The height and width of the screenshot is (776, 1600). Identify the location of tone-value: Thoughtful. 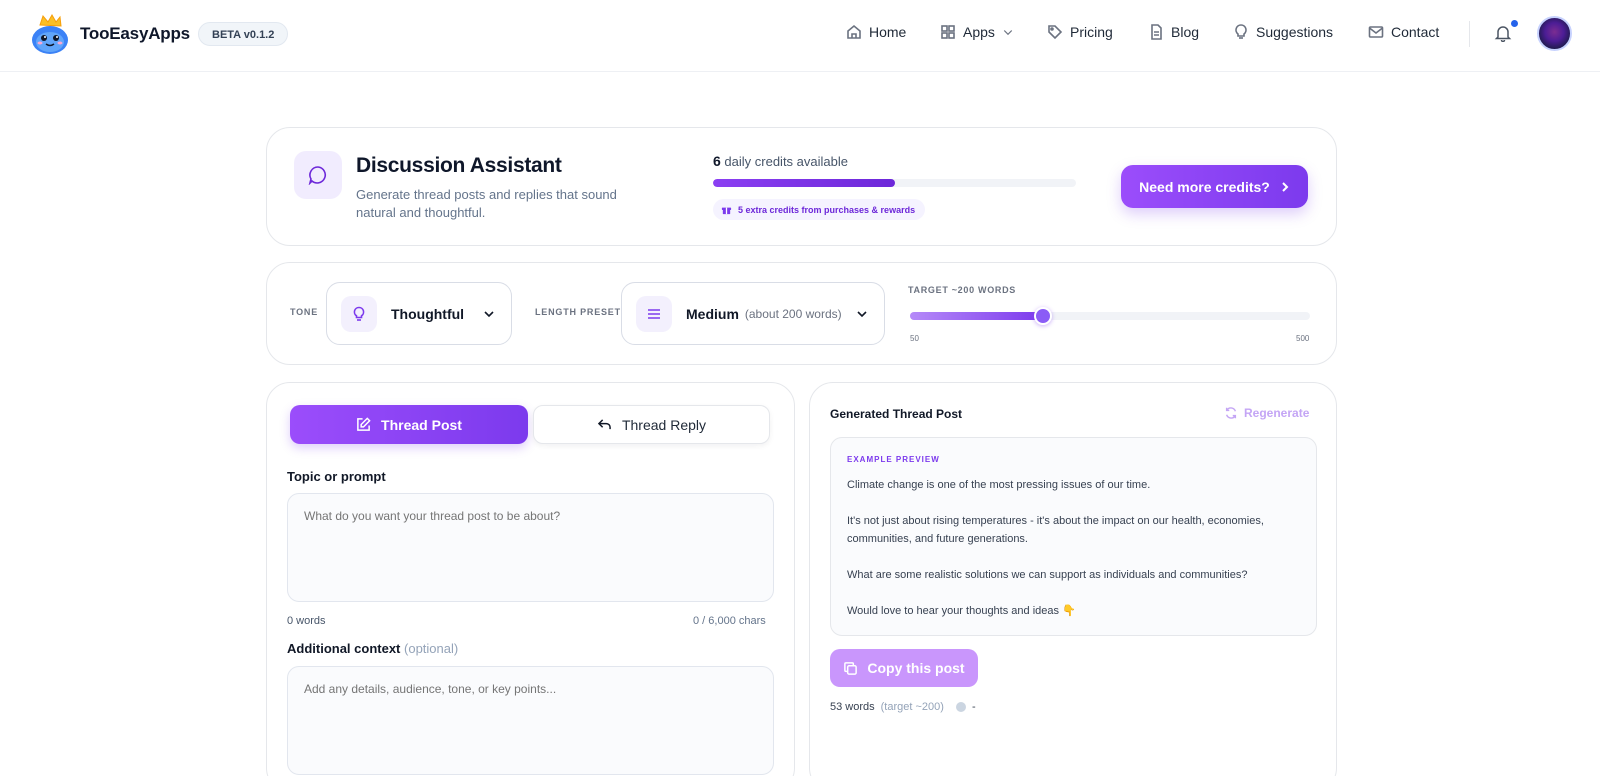
(428, 313).